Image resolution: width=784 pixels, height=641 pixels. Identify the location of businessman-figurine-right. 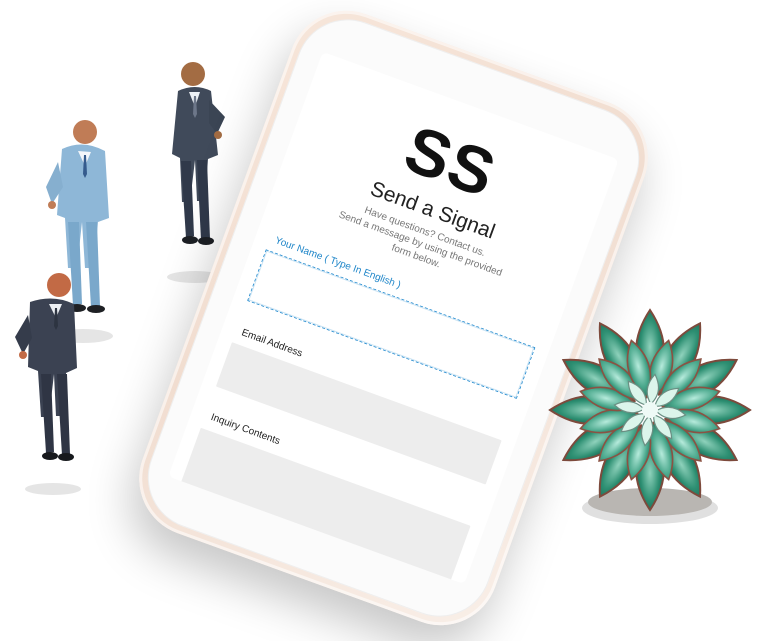
(48, 384).